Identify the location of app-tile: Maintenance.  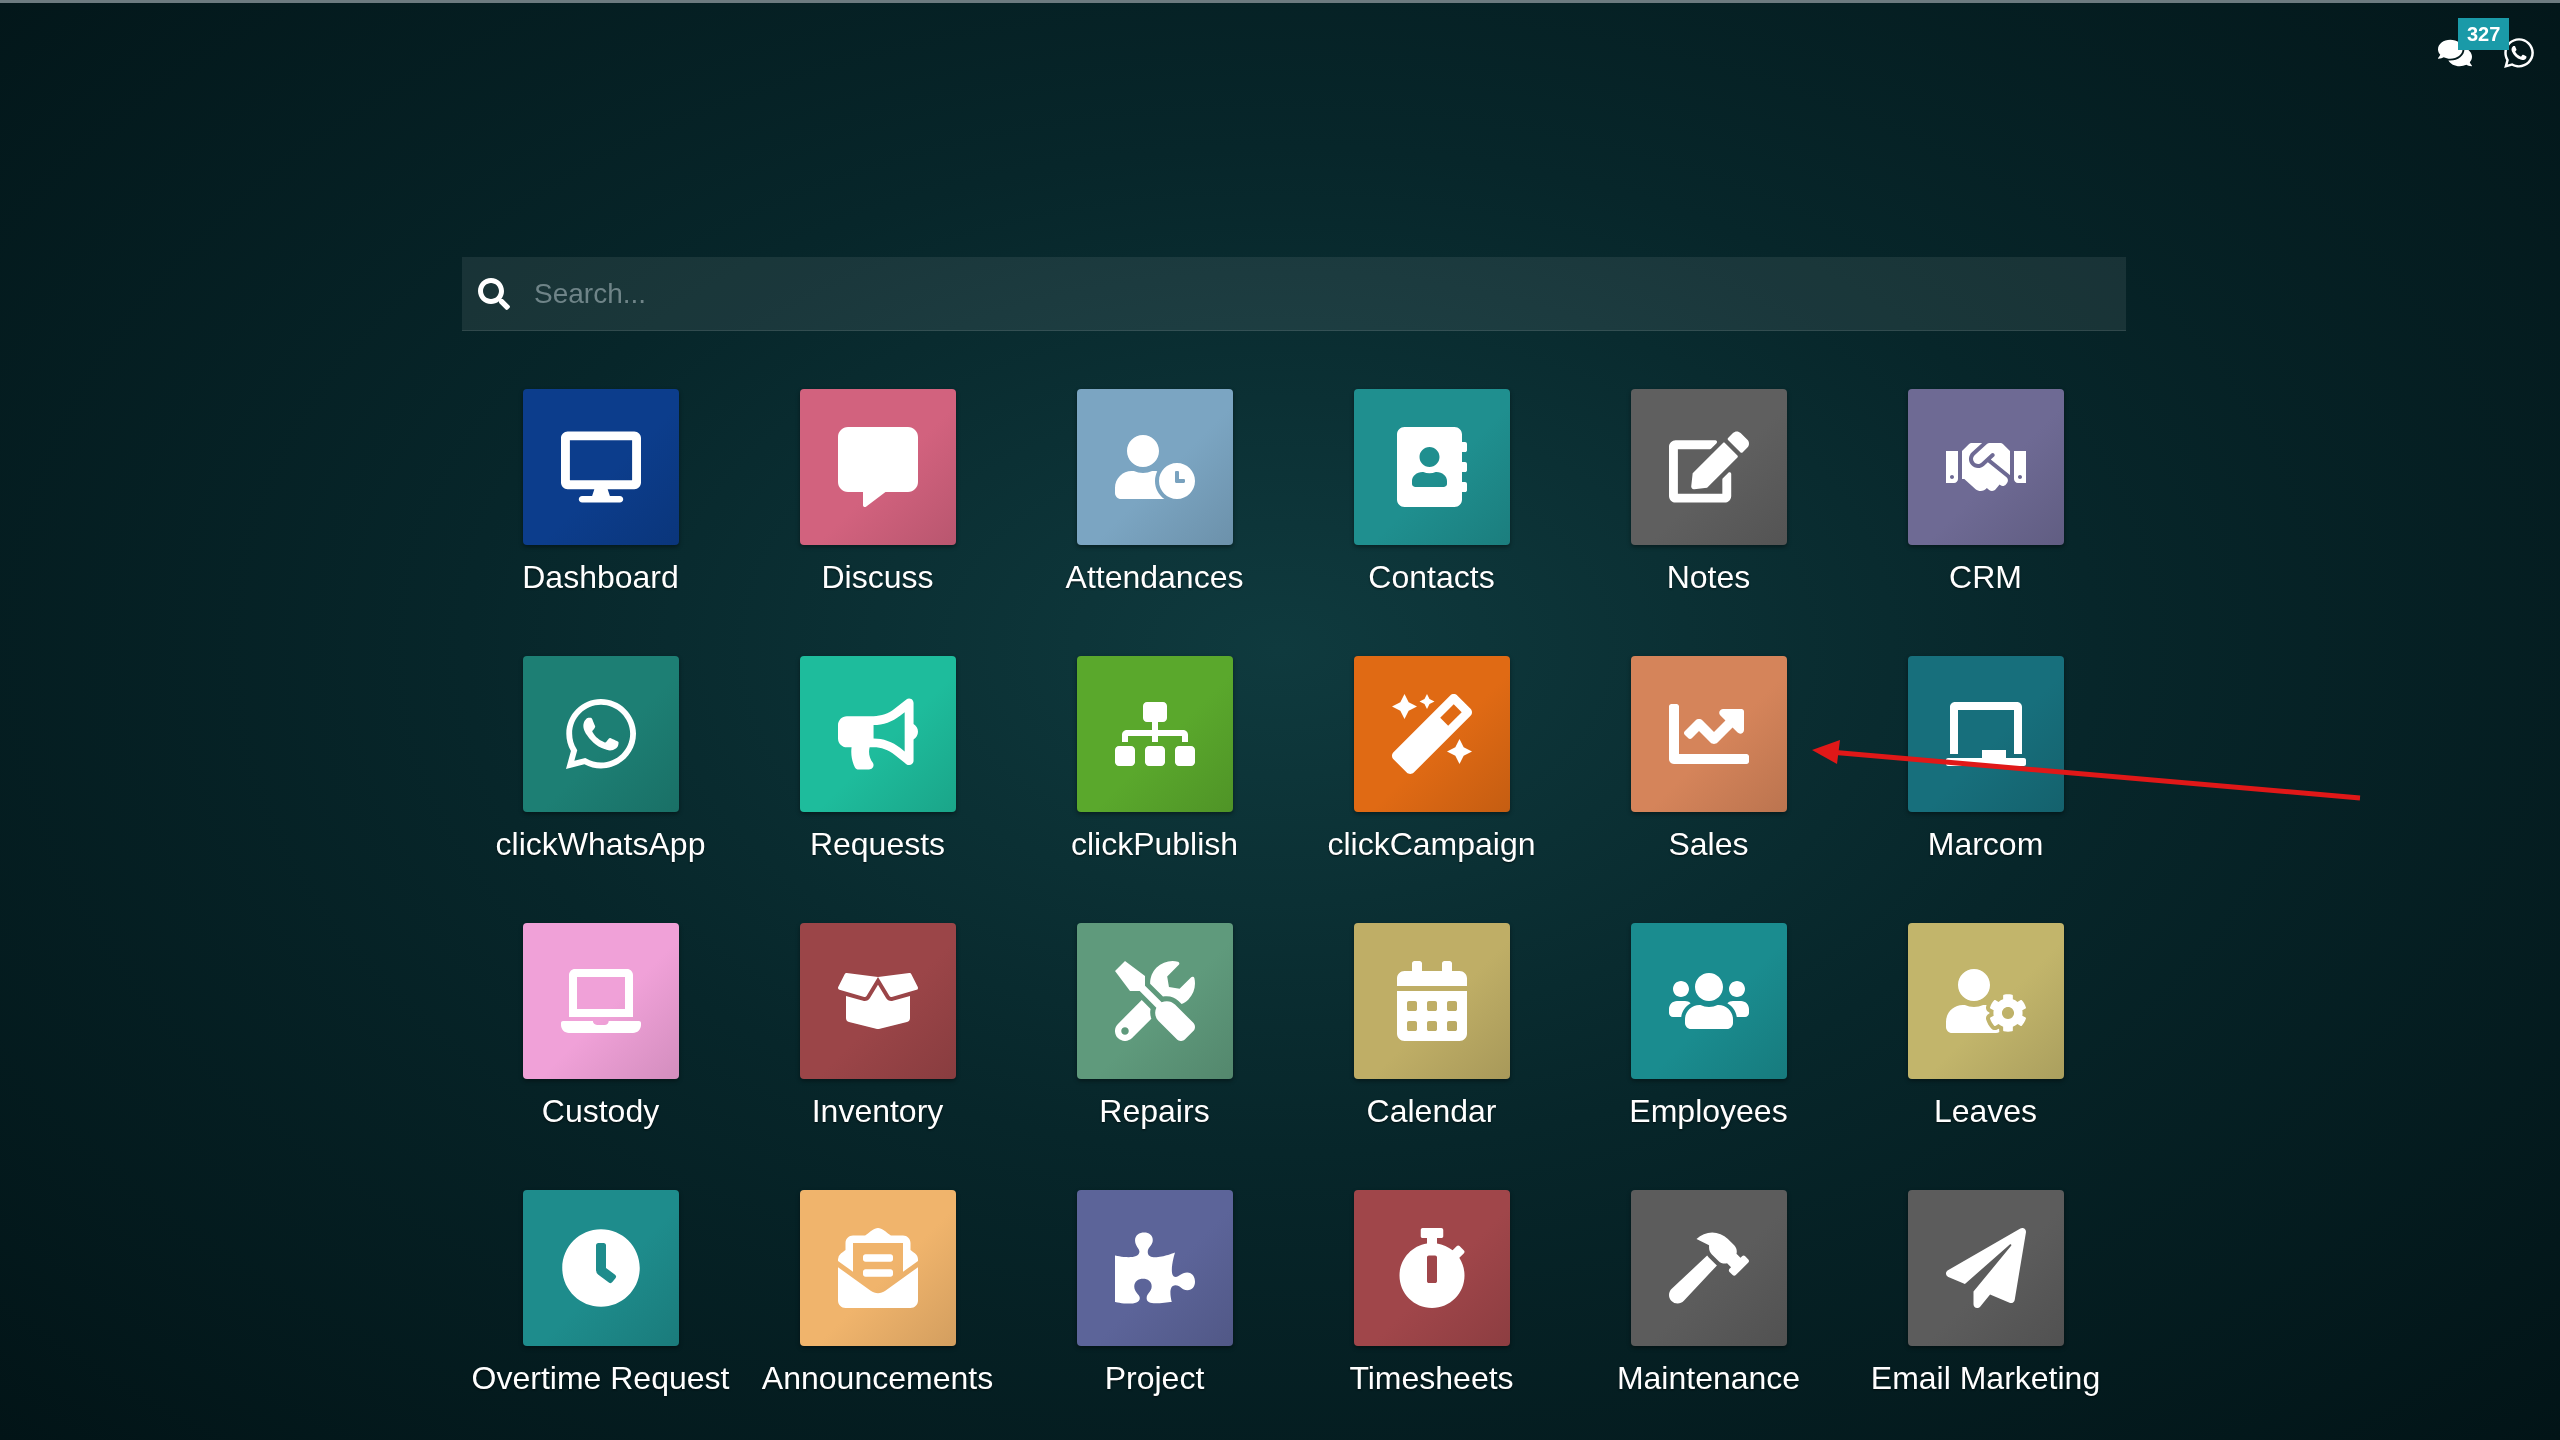
(1708, 1293).